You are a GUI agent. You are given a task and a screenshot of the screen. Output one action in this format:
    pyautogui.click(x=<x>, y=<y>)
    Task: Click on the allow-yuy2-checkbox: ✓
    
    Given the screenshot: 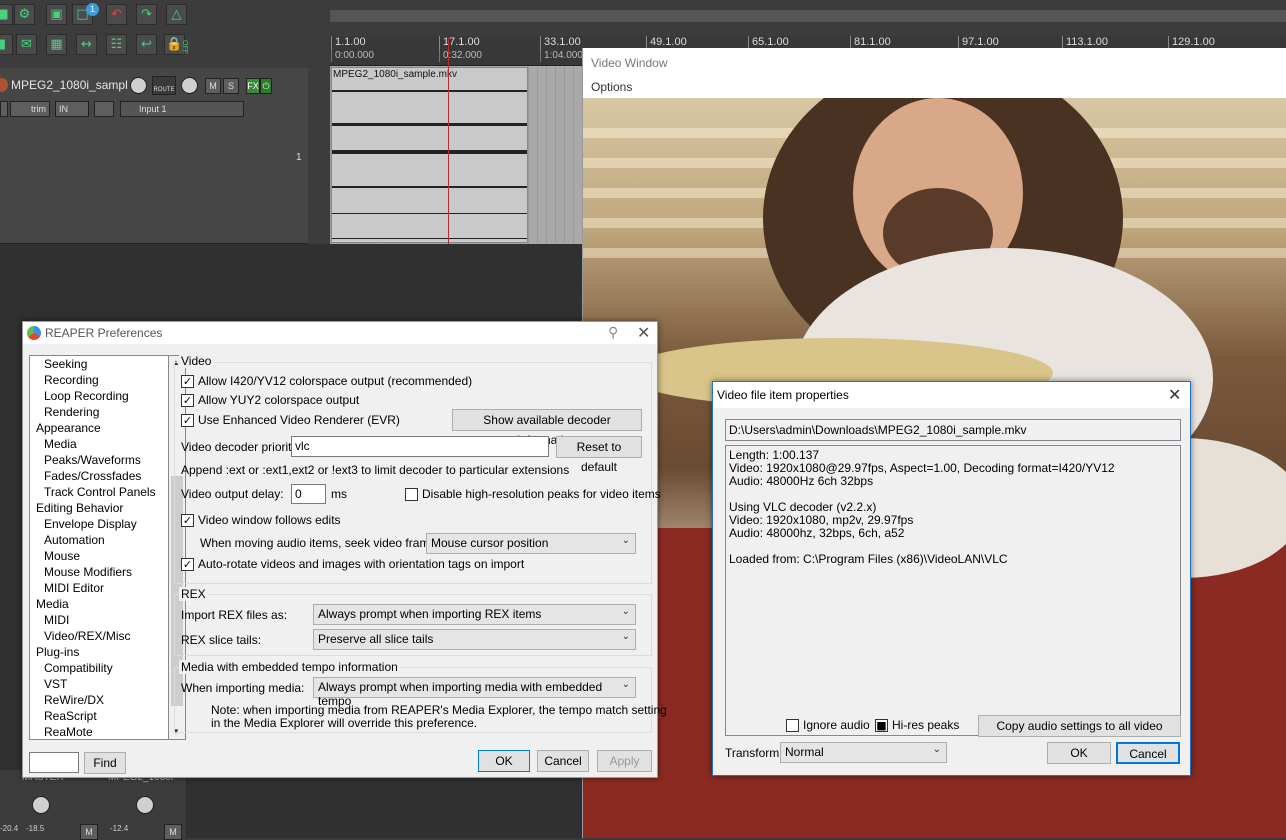 What is the action you would take?
    pyautogui.click(x=187, y=400)
    